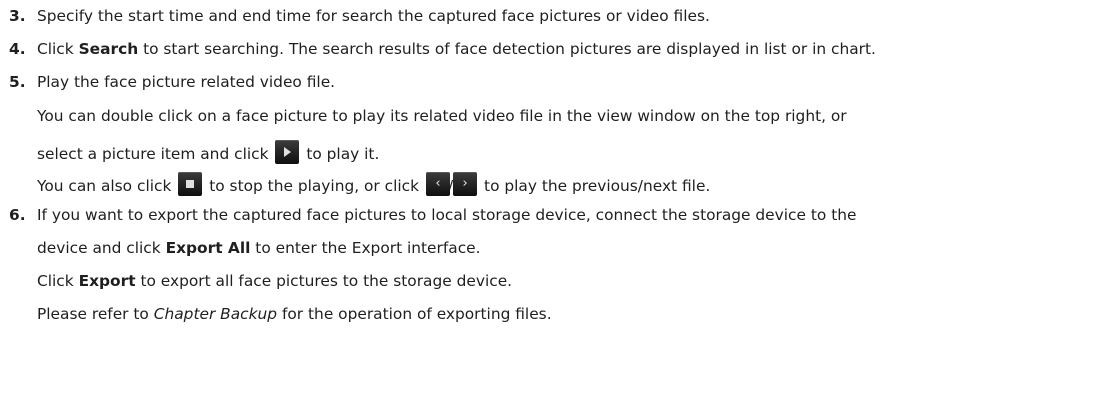  What do you see at coordinates (95, 314) in the screenshot?
I see `text-run: Please refer to` at bounding box center [95, 314].